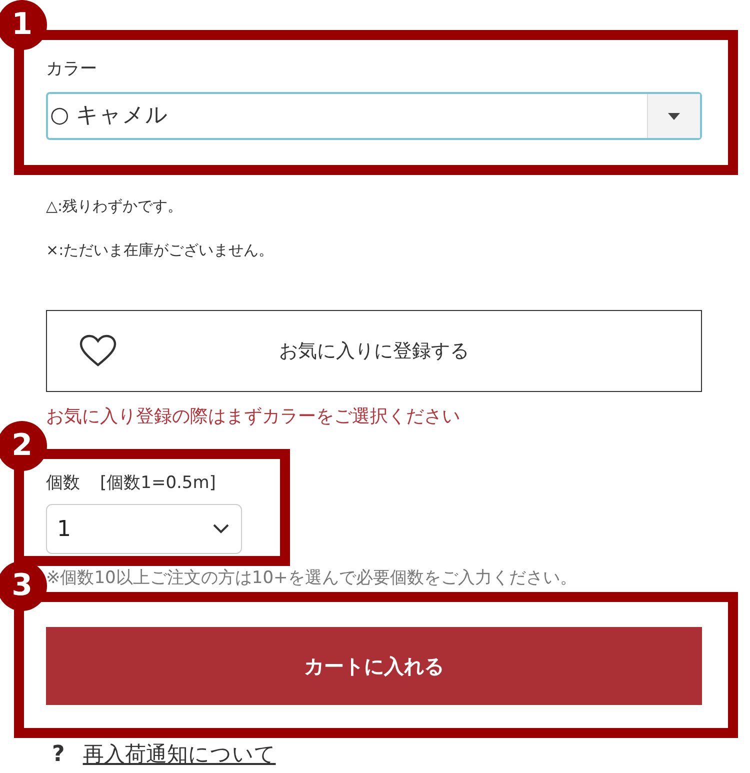 The image size is (750, 773). Describe the element at coordinates (179, 754) in the screenshot. I see `restock-link: 再入荷通知について` at that location.